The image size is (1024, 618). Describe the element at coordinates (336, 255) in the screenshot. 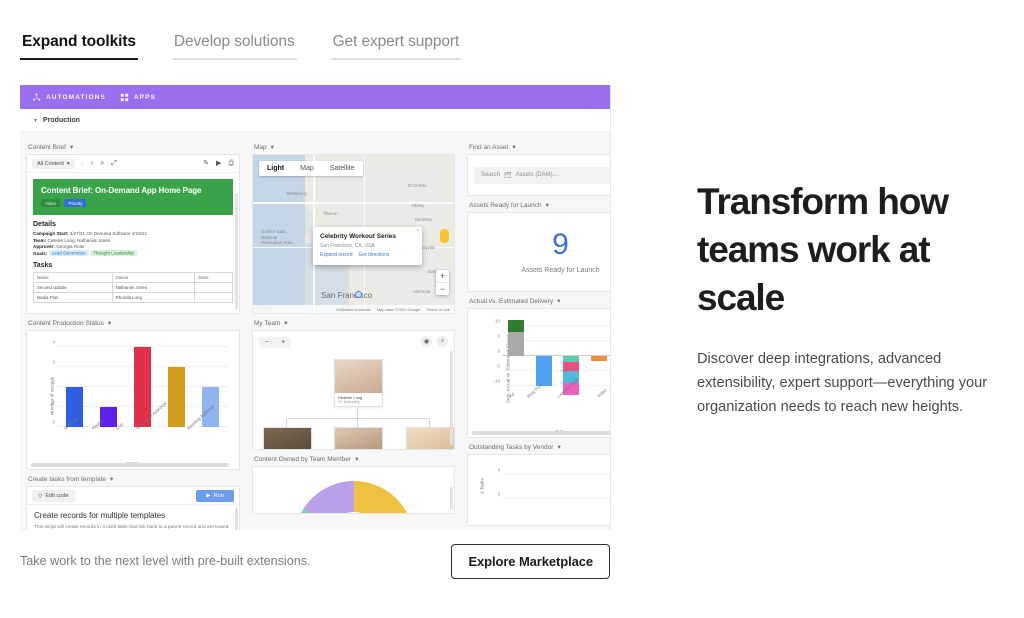

I see `expand-record-link: Expand record` at that location.